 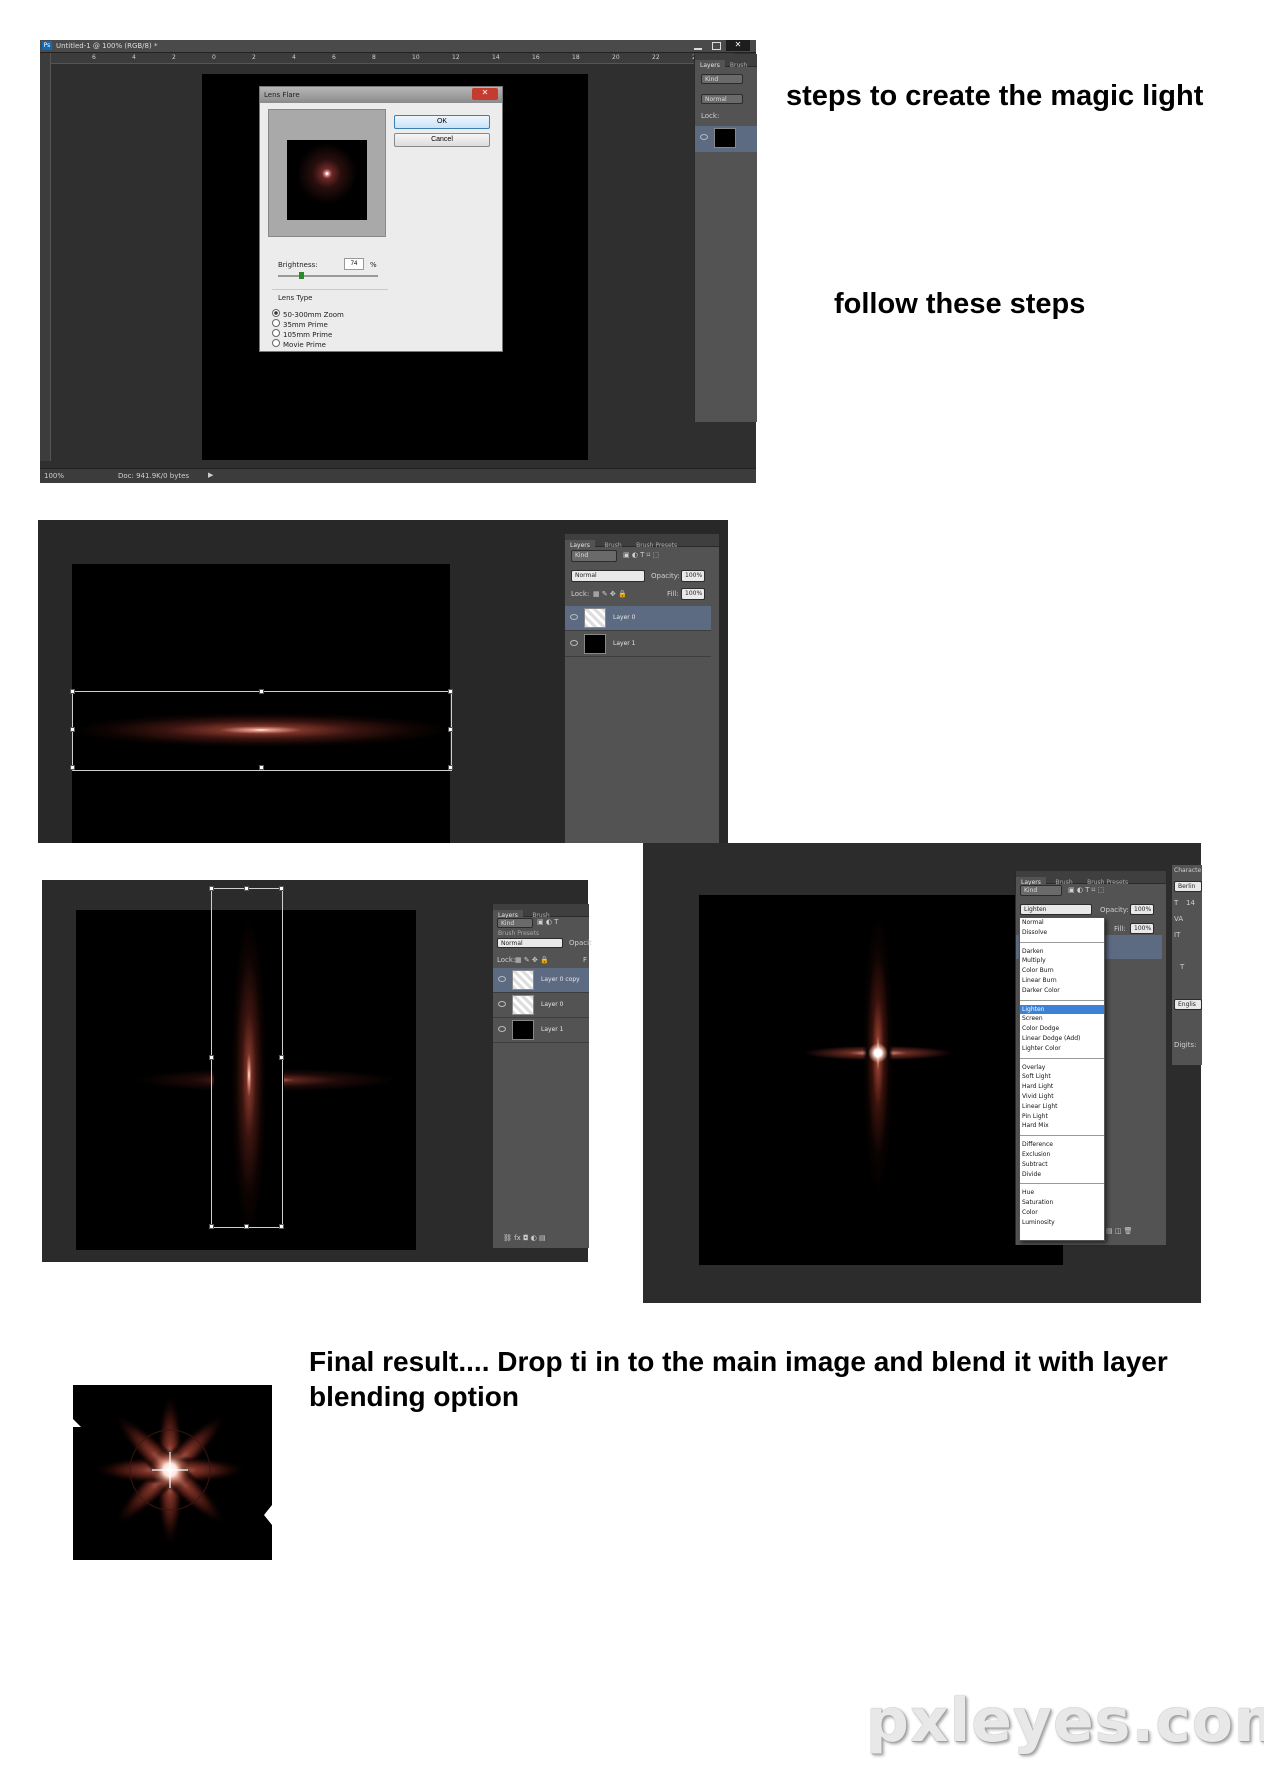 I want to click on blend-mode-option: Linear Burn, so click(x=1062, y=981).